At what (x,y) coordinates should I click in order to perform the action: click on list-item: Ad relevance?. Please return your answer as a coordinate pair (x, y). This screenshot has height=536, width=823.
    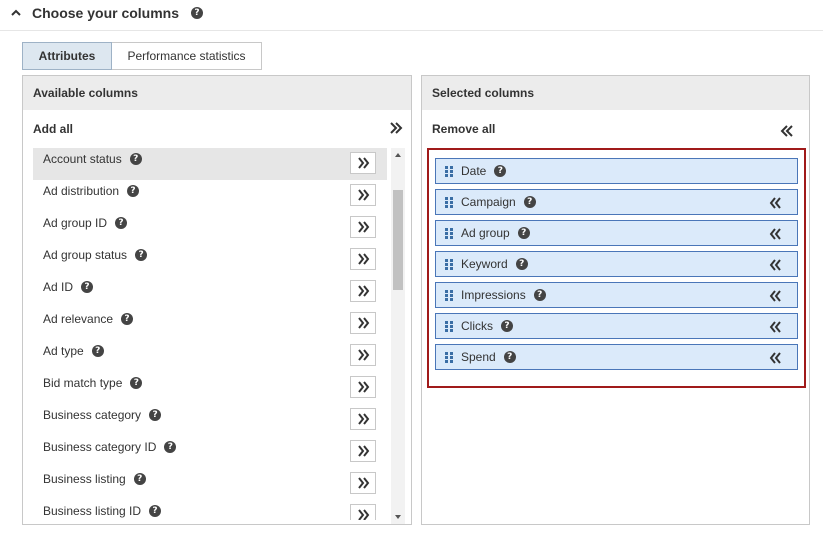
    Looking at the image, I should click on (210, 324).